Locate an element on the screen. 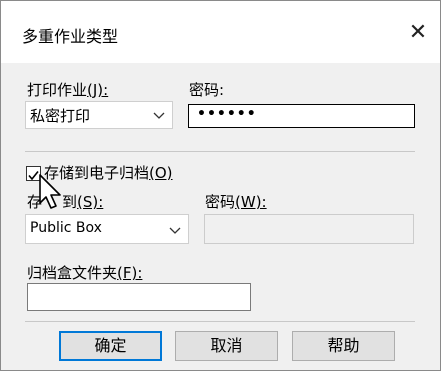 The image size is (441, 371). mouse-pointer-icon is located at coordinates (50, 191).